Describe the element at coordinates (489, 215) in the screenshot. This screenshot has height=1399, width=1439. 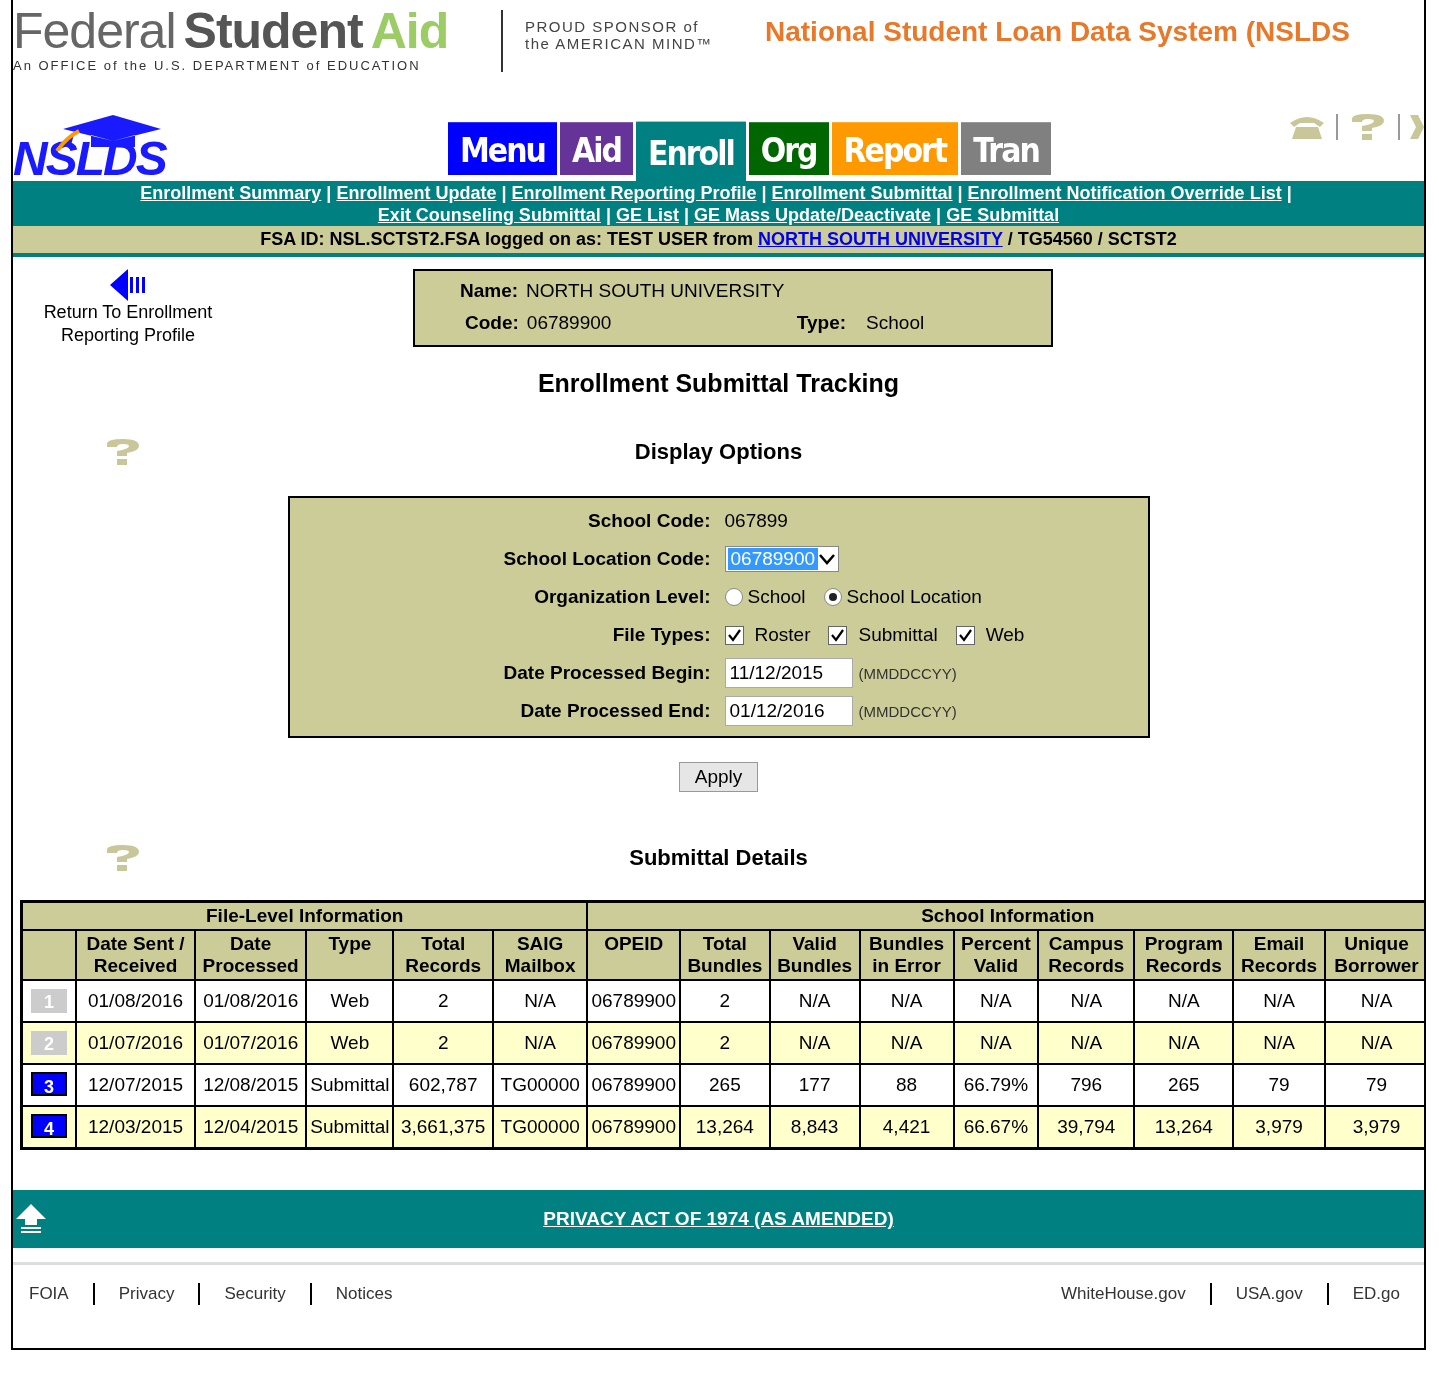
I see `subnav-link: Exit Counseling Submittal` at that location.